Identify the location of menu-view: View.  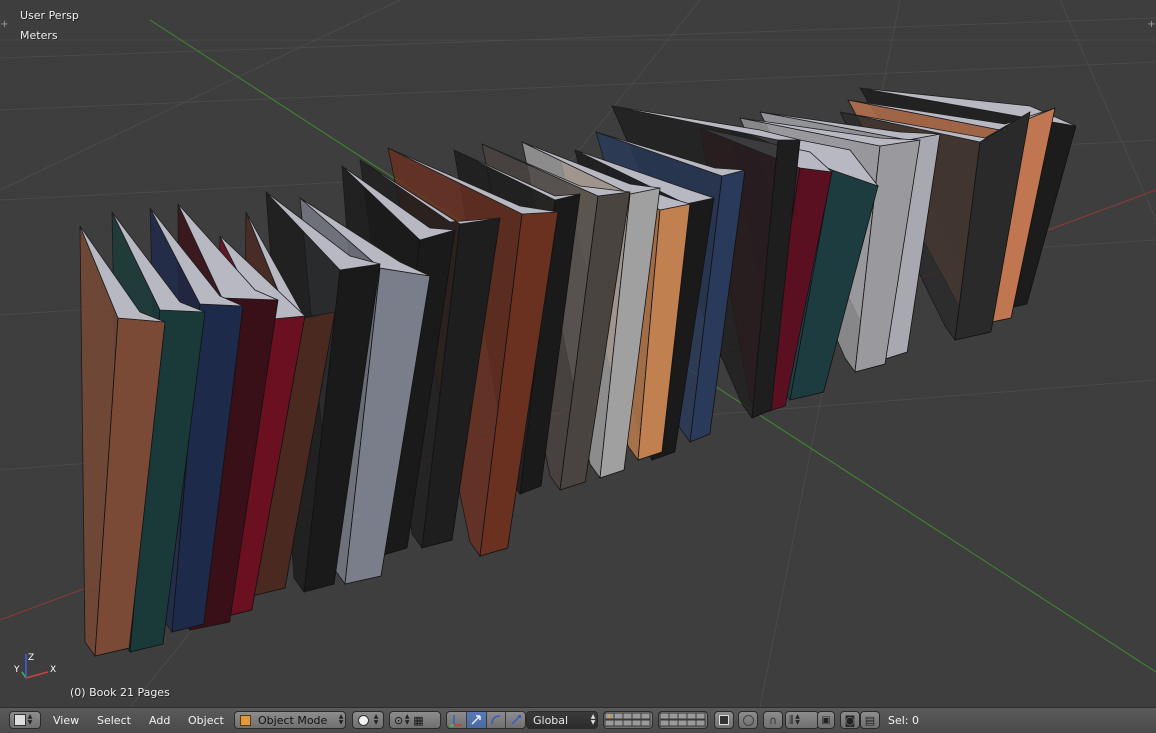
(66, 720).